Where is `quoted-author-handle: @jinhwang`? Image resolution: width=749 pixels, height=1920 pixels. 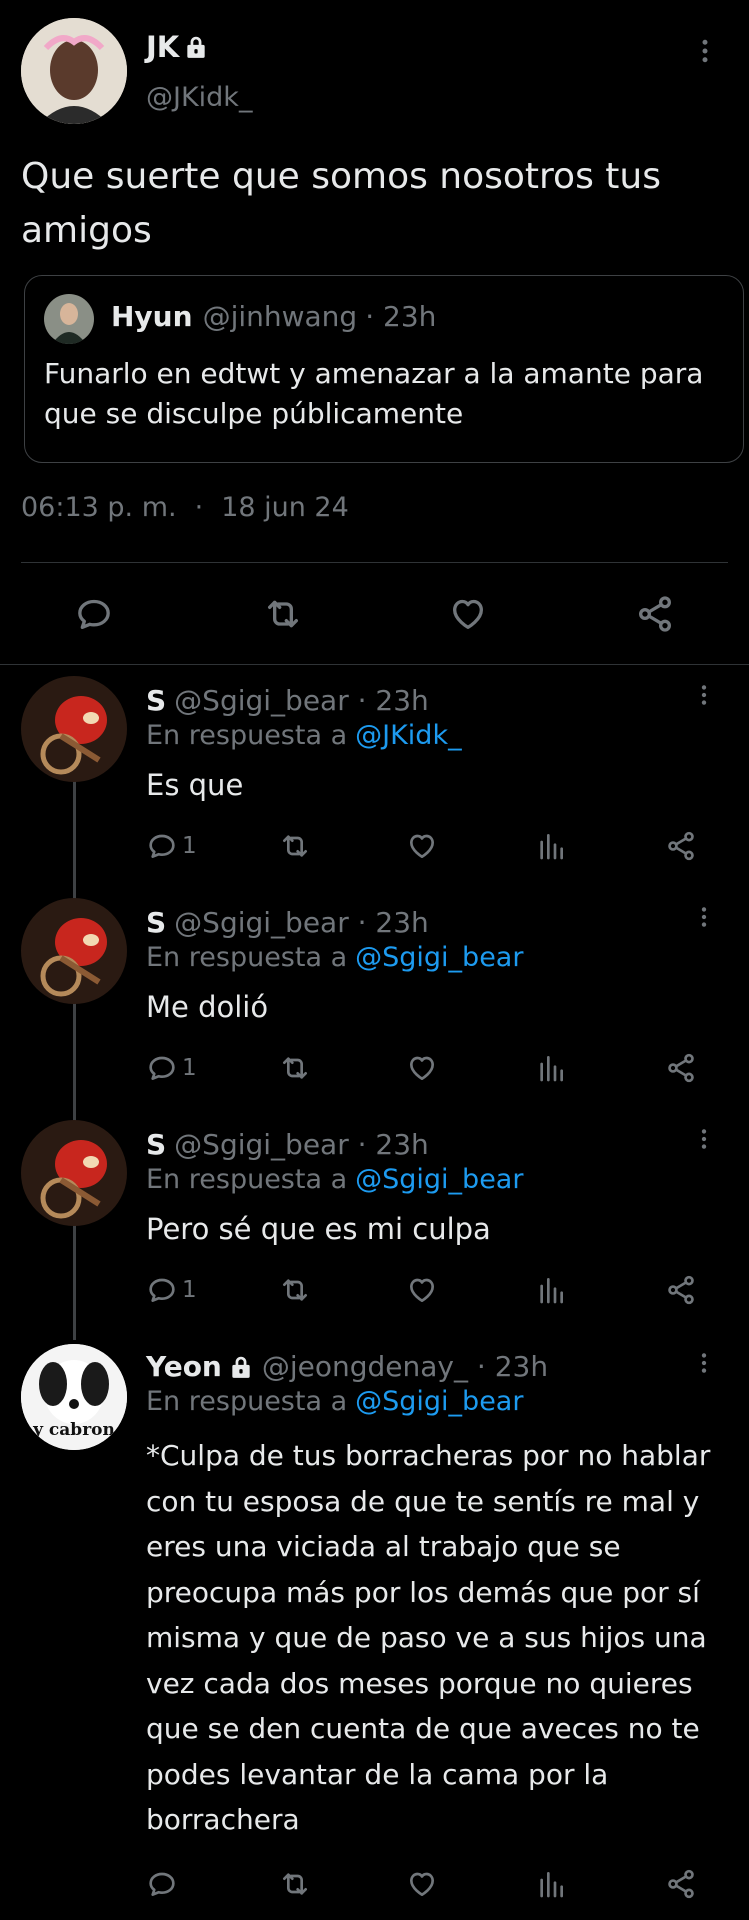 quoted-author-handle: @jinhwang is located at coordinates (280, 316).